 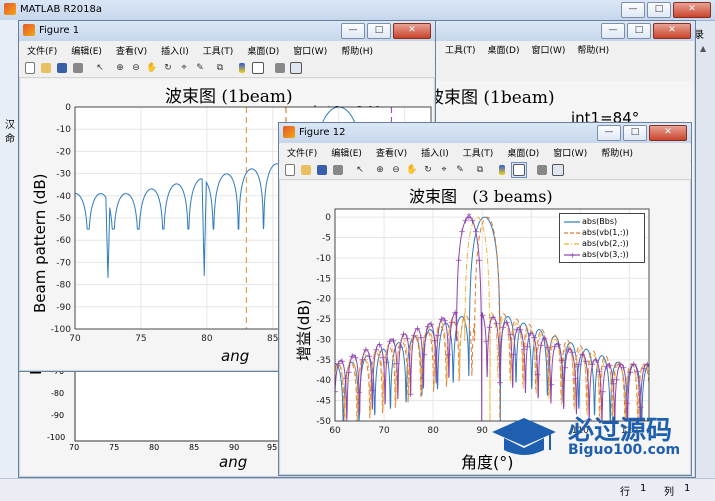 I want to click on figure1-close-button: ✕, so click(x=412, y=31).